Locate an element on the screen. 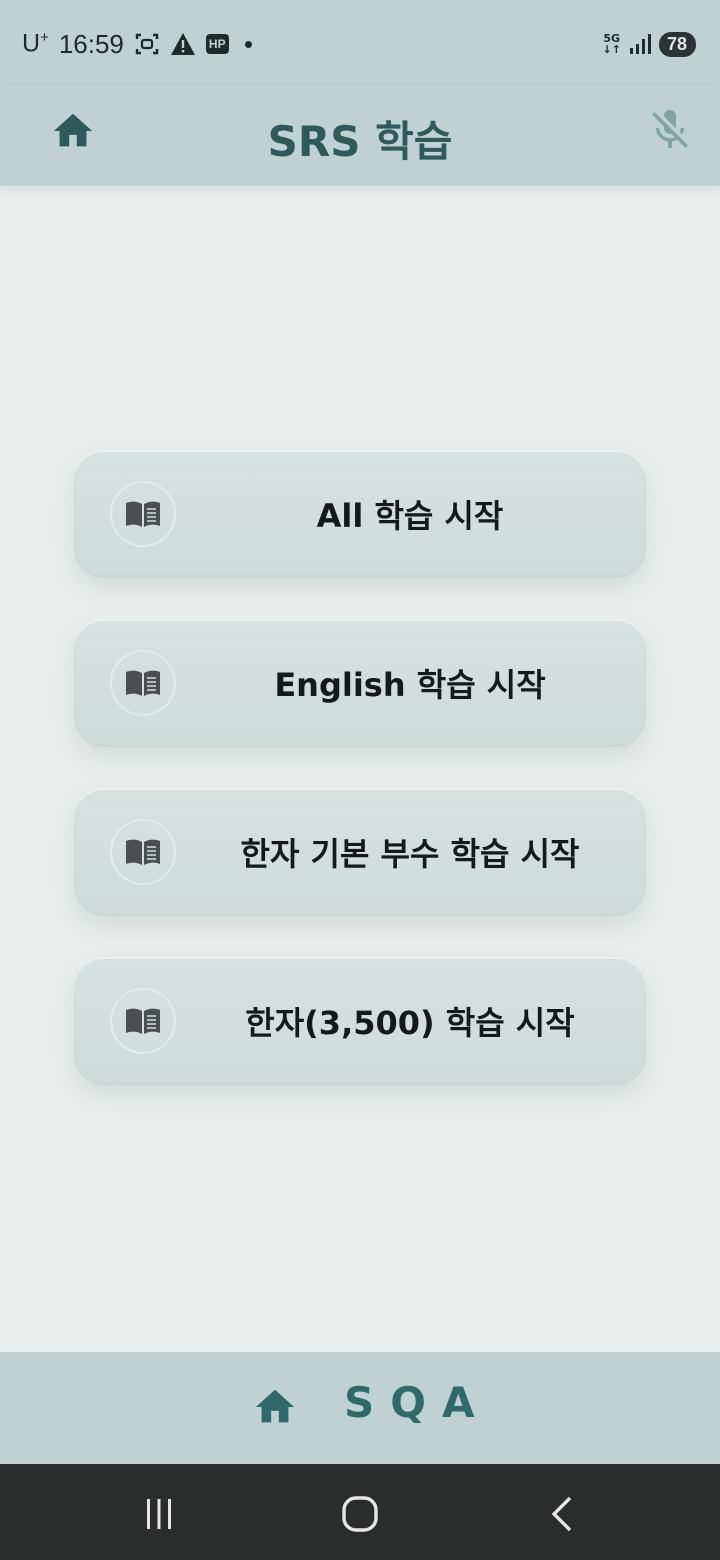 The width and height of the screenshot is (720, 1560). start-hanja-3500-study-button: 한자(3,500) 학습 시작 is located at coordinates (360, 1021).